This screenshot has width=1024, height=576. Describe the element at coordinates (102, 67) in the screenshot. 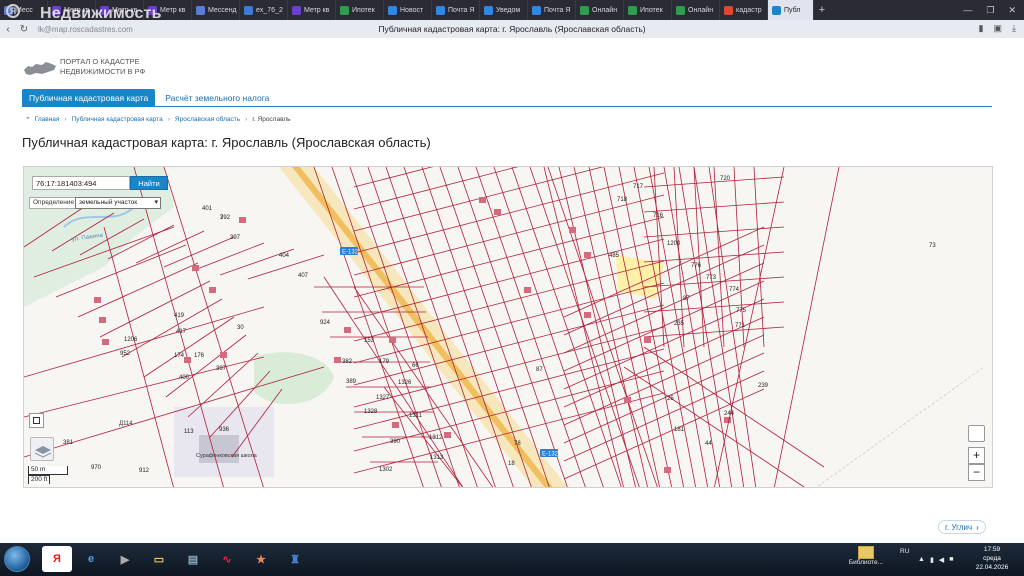

I see `site-logo-text: ПОРТАЛ О КАДАСТРЕ НЕДВИЖИМОСТИ В РФ` at that location.